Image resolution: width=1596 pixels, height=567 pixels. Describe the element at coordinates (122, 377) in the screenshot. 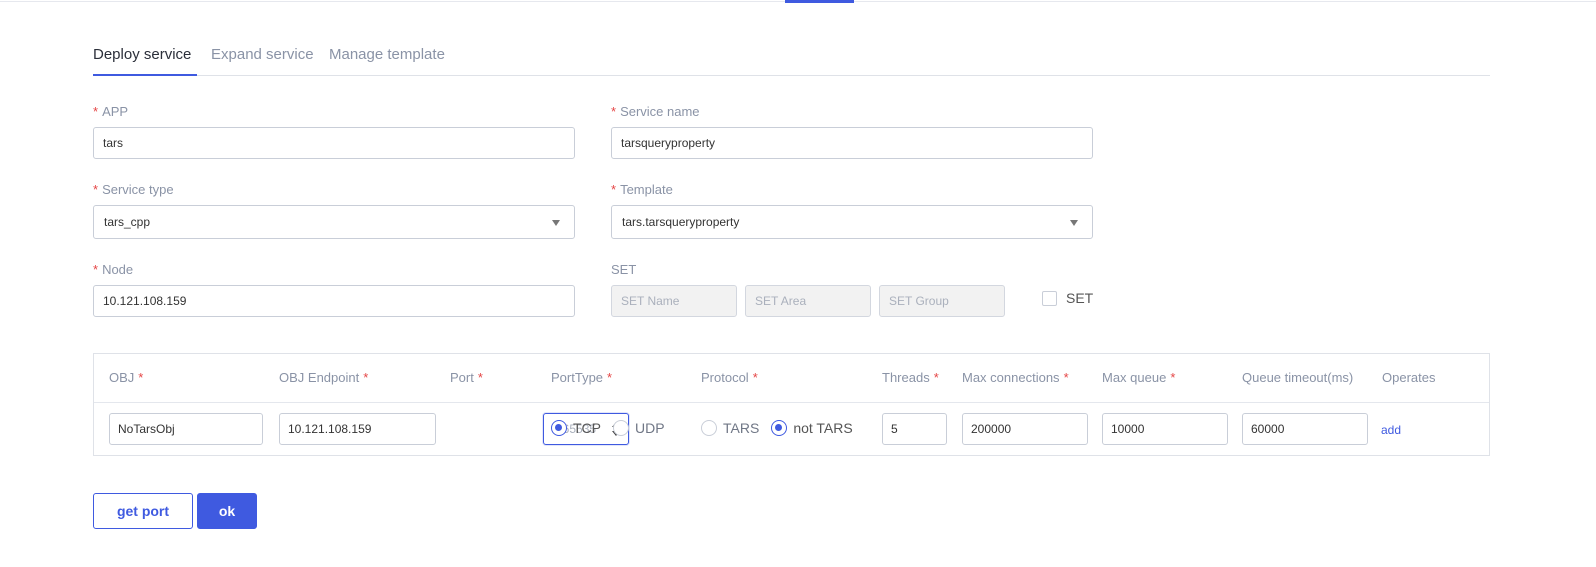

I see `header-obj-text: OBJ` at that location.